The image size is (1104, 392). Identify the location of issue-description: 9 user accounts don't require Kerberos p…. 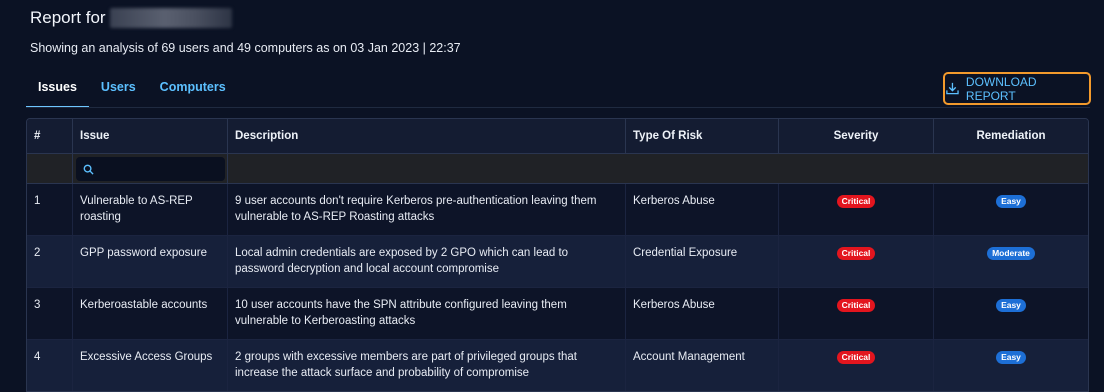
(427, 209).